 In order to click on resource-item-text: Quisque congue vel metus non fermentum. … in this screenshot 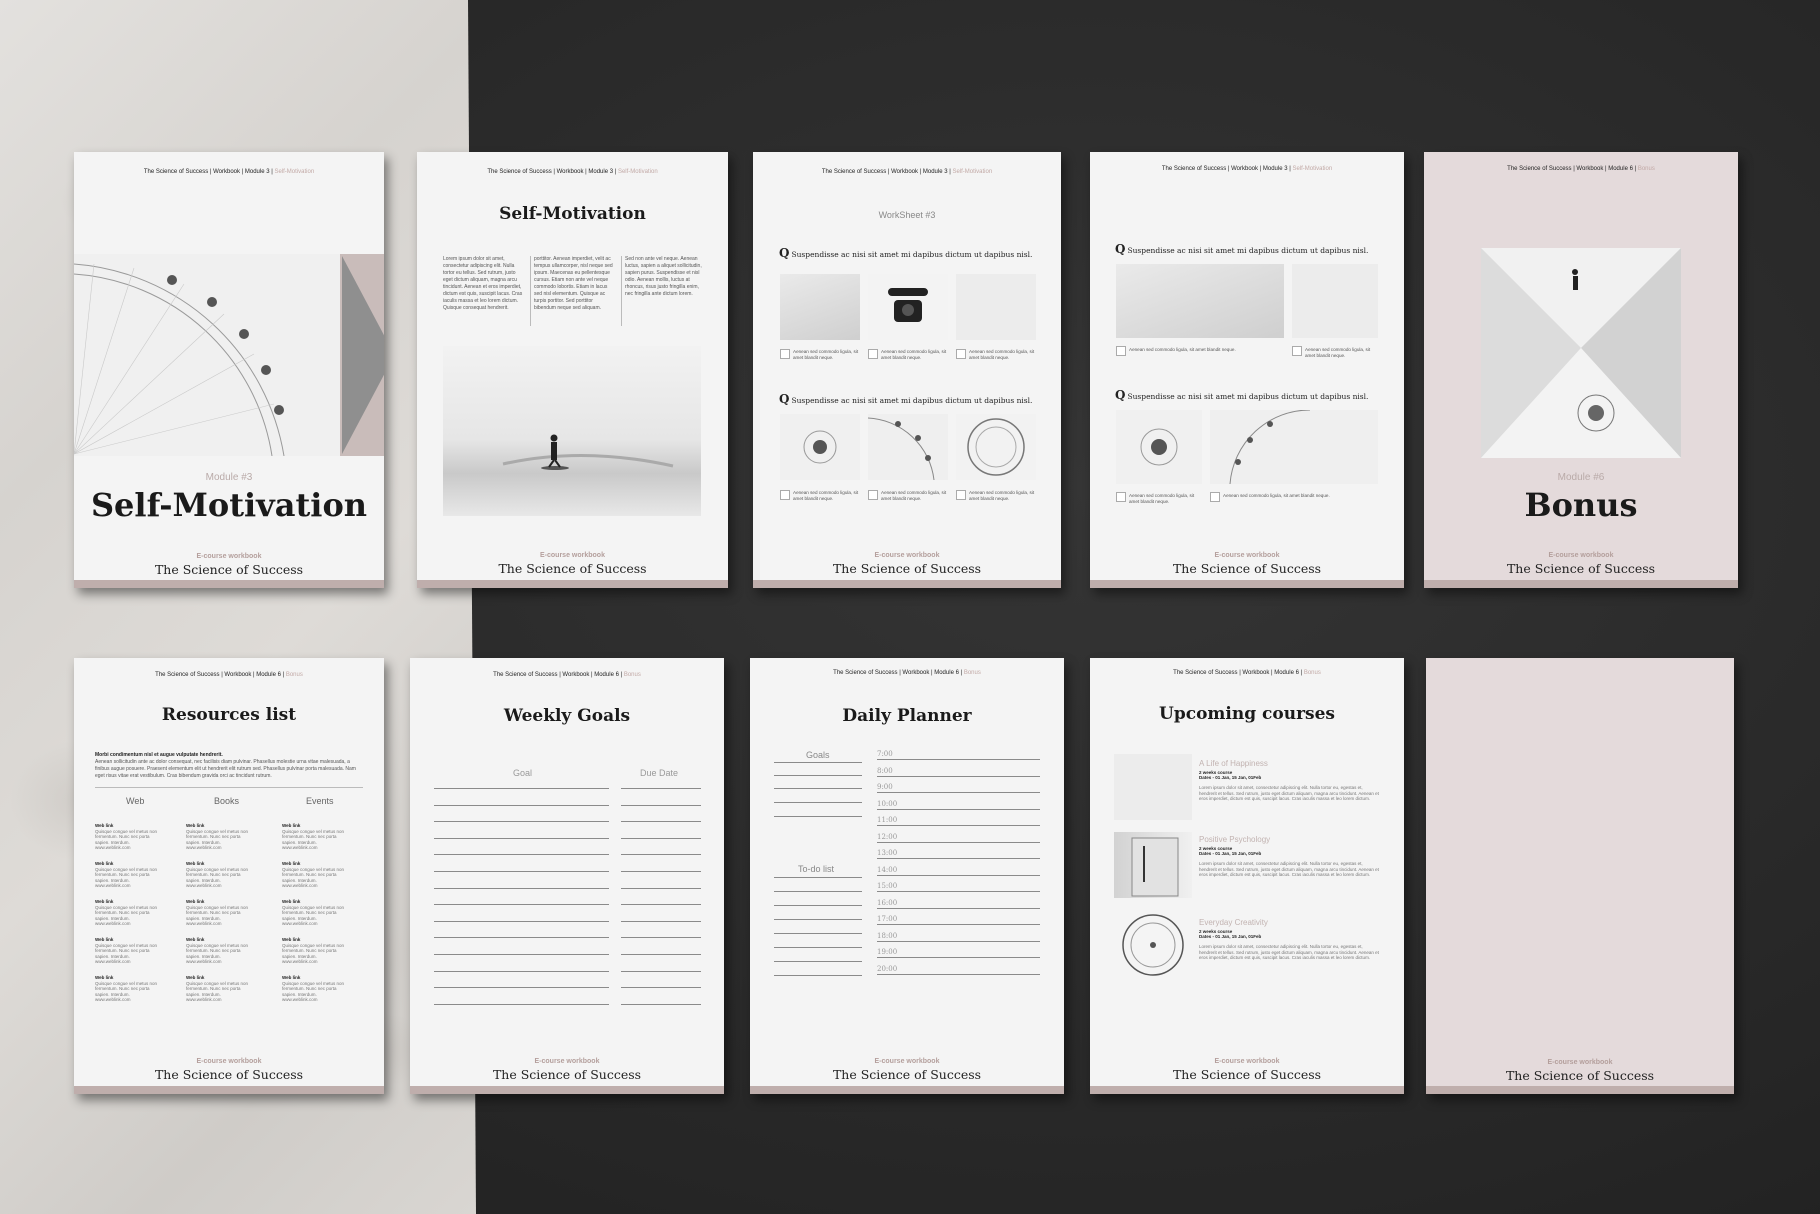, I will do `click(313, 874)`.